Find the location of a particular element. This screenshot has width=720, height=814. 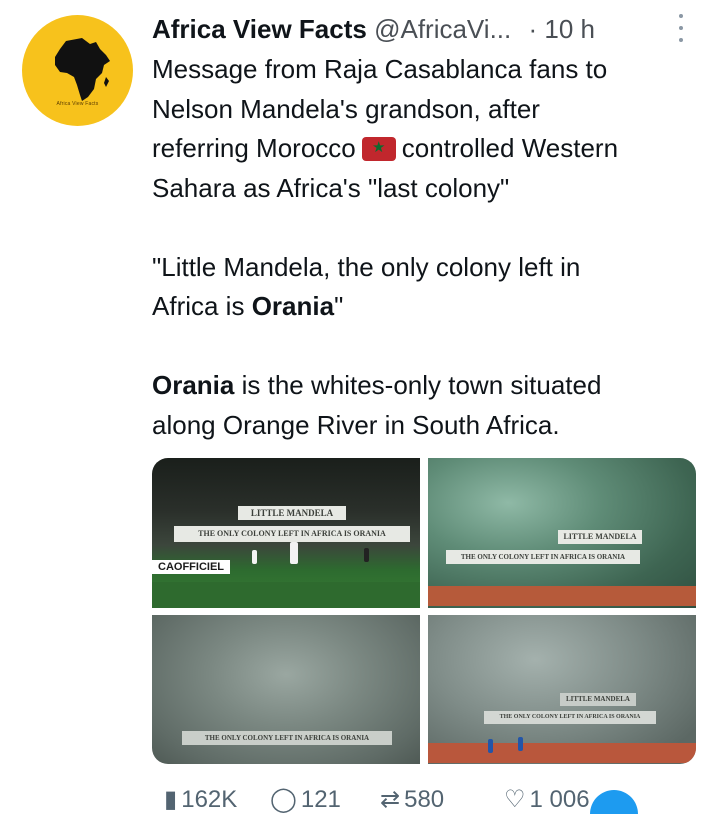

display-name: Africa View Facts is located at coordinates (259, 29).